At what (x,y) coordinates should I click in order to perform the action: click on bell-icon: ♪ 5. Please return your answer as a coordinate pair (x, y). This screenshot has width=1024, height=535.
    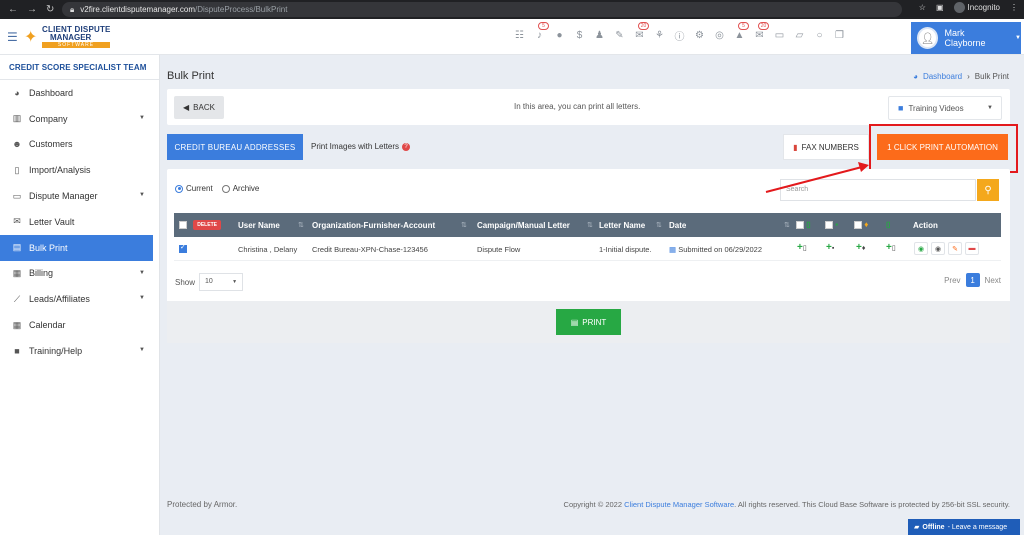
    Looking at the image, I should click on (540, 32).